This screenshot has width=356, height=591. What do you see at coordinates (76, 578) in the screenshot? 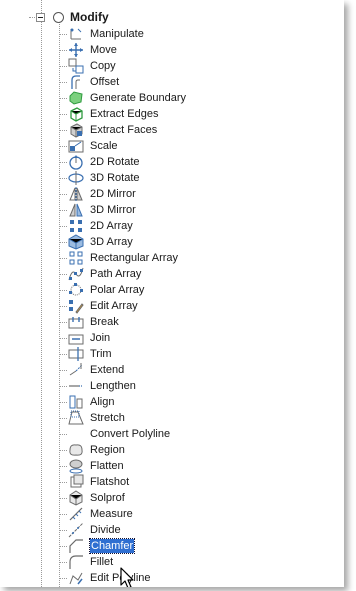
I see `edit-polyline-icon` at bounding box center [76, 578].